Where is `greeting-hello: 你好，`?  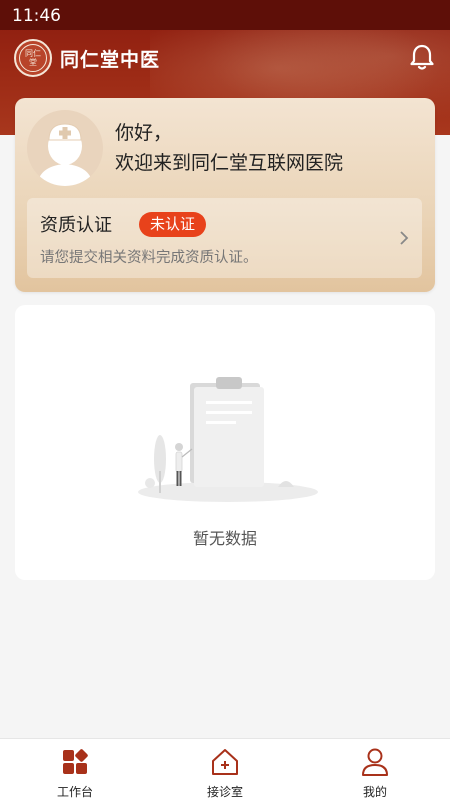 greeting-hello: 你好， is located at coordinates (144, 133).